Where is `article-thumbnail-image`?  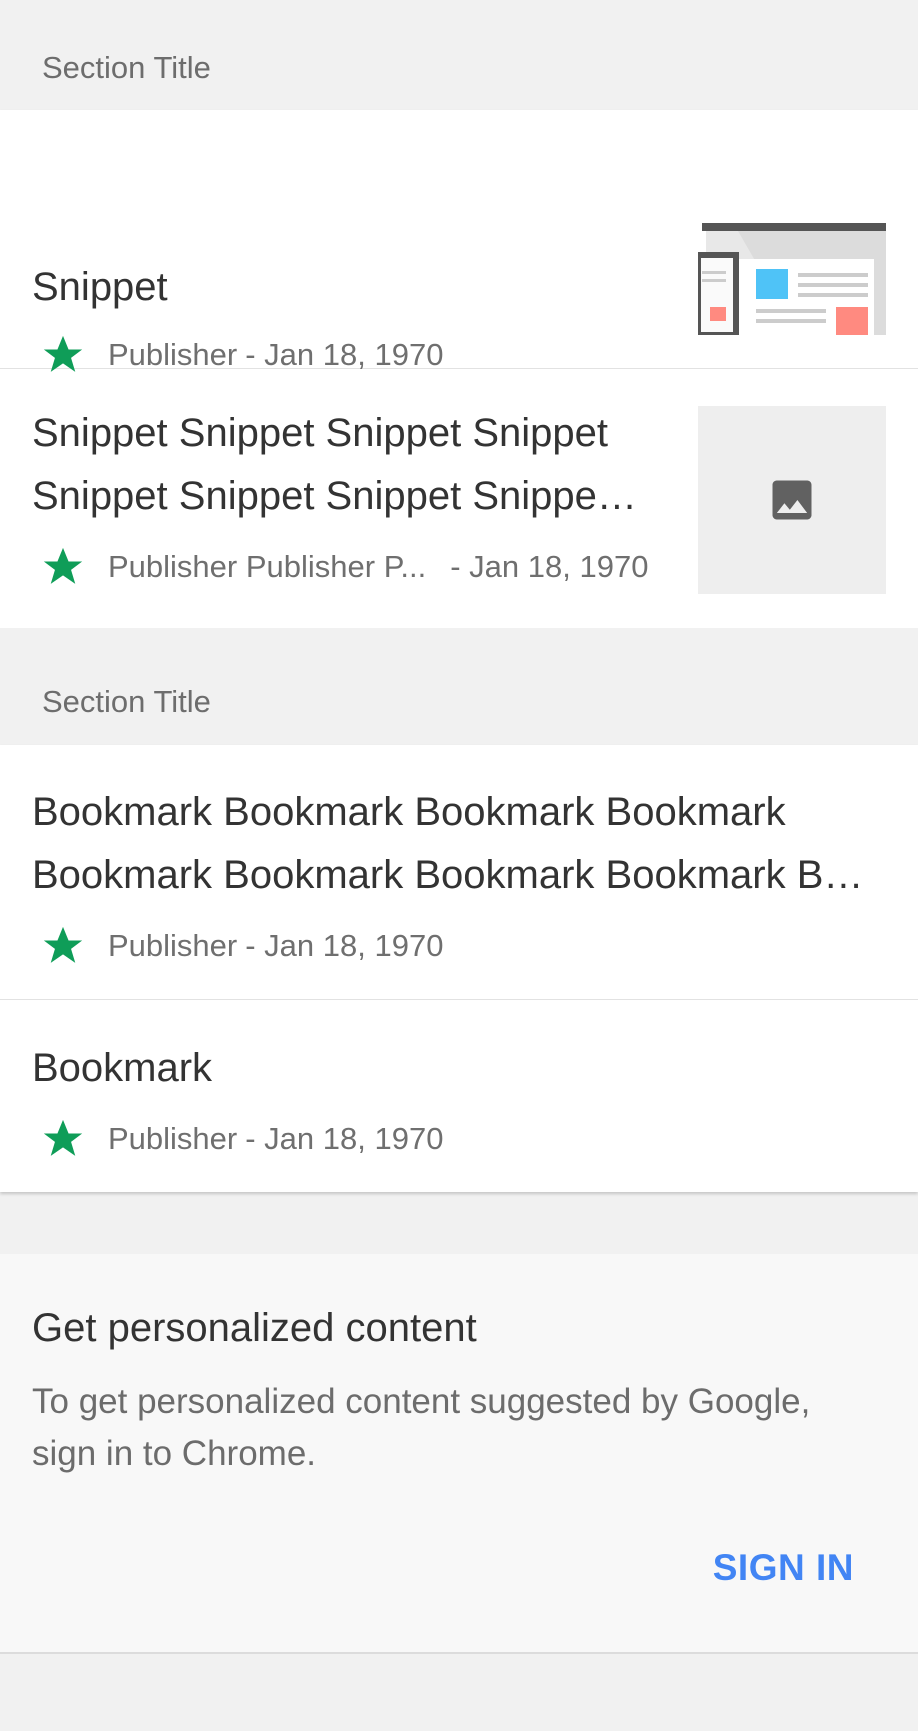 article-thumbnail-image is located at coordinates (792, 279).